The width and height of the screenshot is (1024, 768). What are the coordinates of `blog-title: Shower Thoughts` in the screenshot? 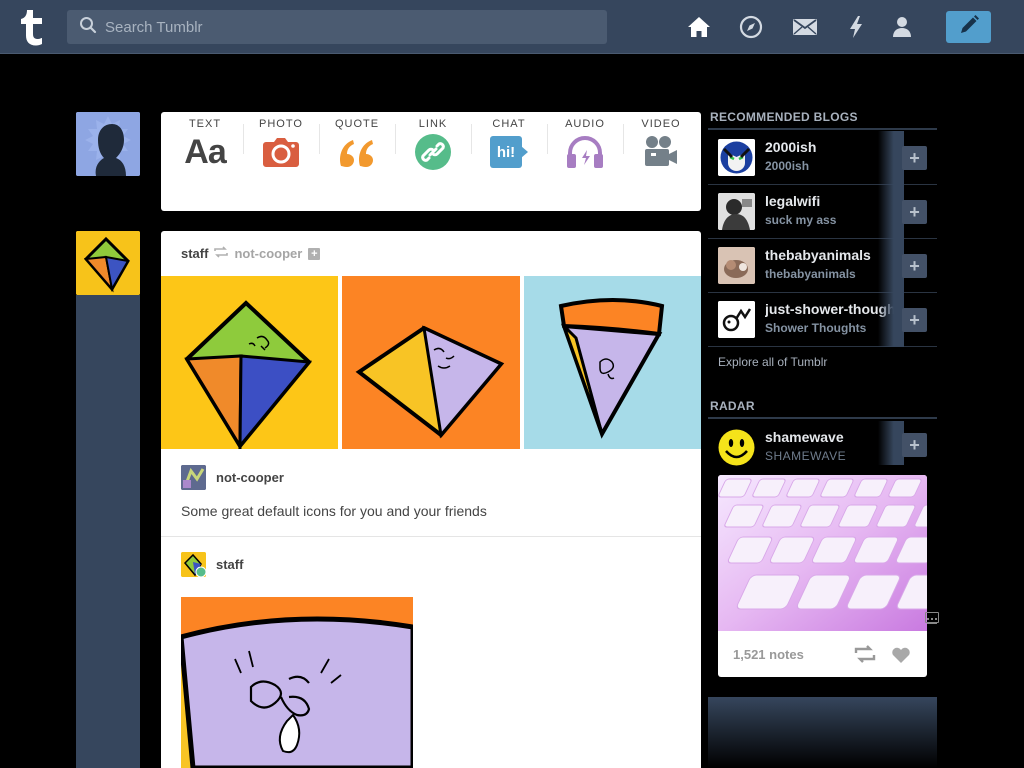 It's located at (816, 328).